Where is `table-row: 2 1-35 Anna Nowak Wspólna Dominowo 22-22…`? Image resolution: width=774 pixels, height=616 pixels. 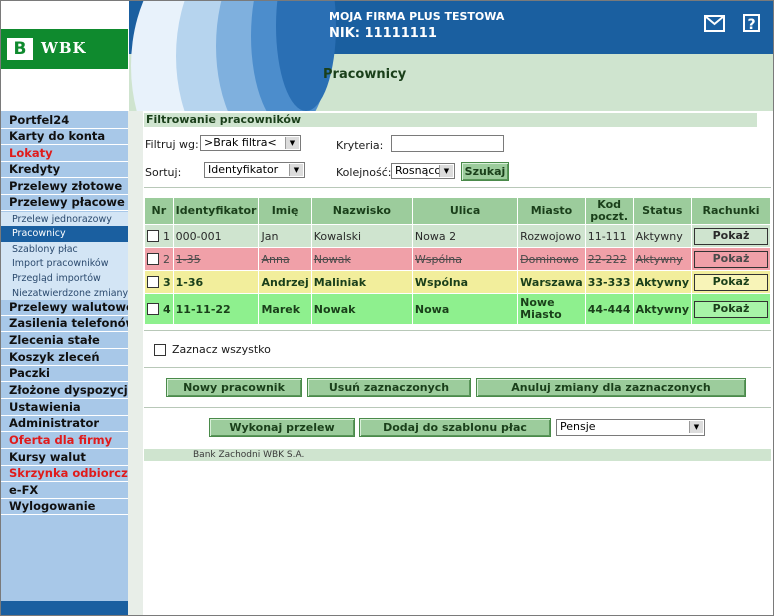 table-row: 2 1-35 Anna Nowak Wspólna Dominowo 22-22… is located at coordinates (457, 259).